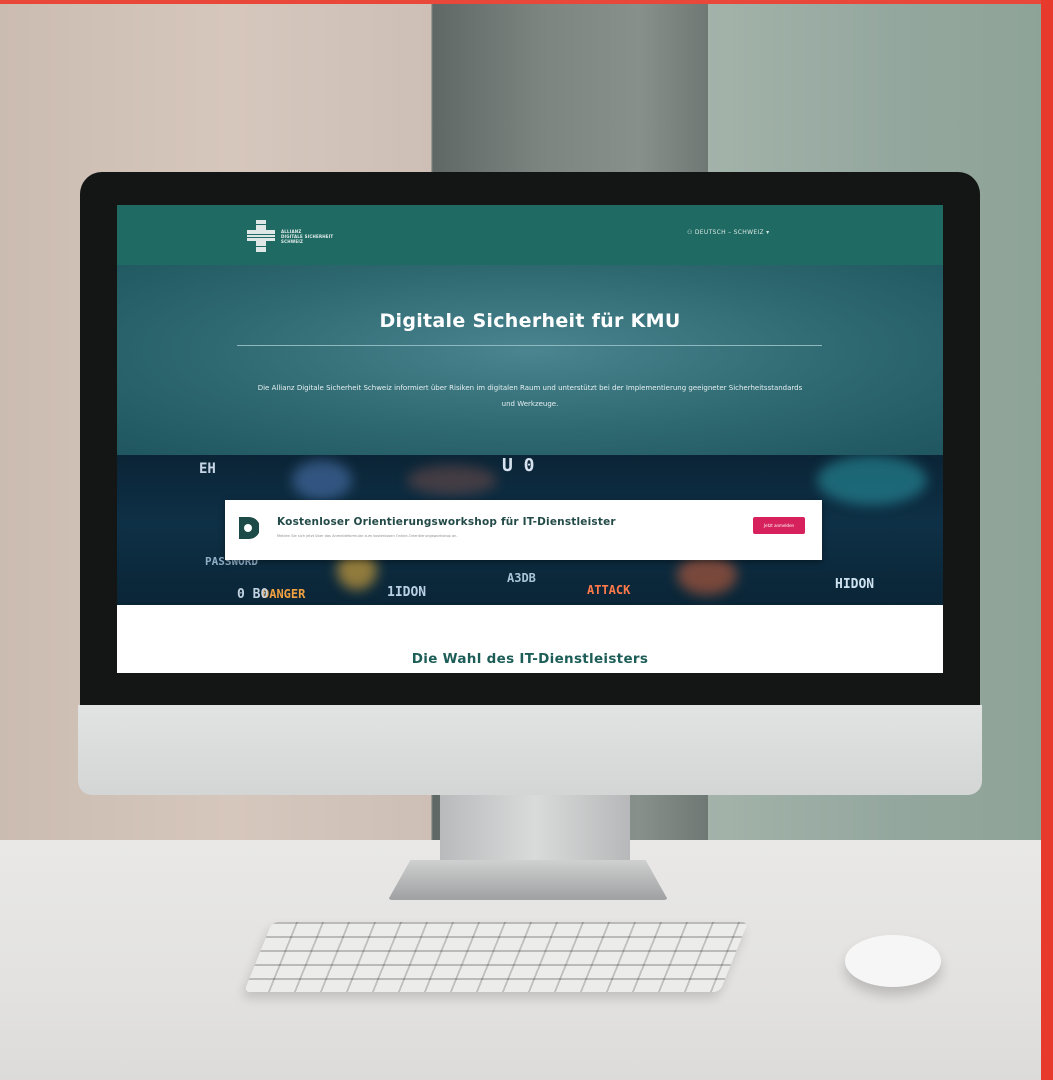  What do you see at coordinates (253, 594) in the screenshot?
I see `banner-word: 0 B0` at bounding box center [253, 594].